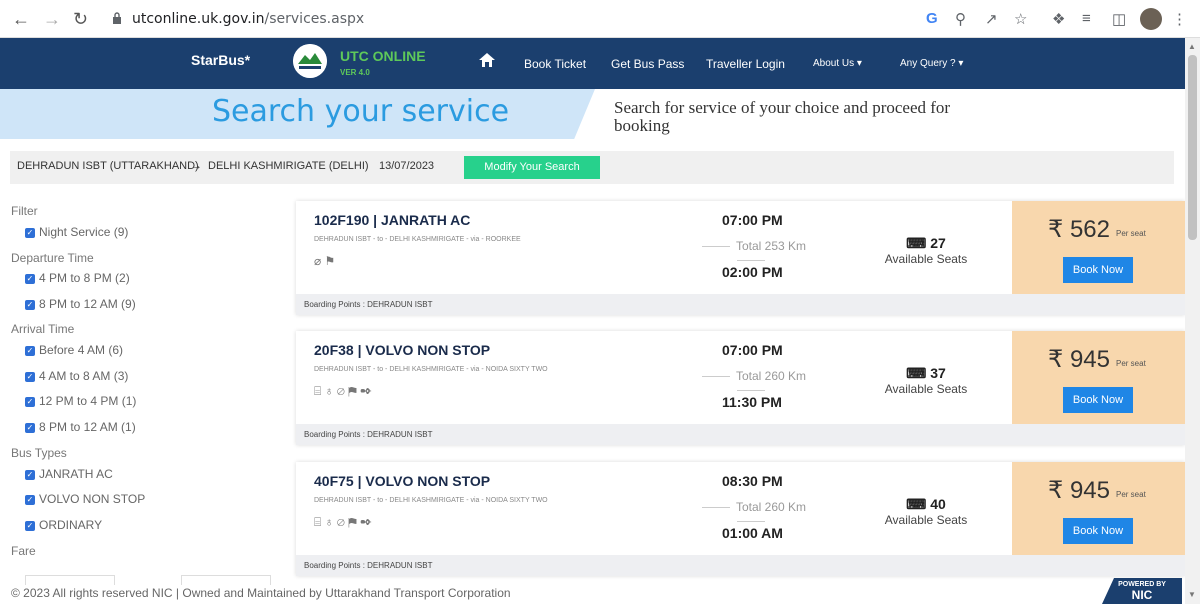 This screenshot has height=604, width=1200. Describe the element at coordinates (931, 63) in the screenshot. I see `nav-any-query: Any Query ? ▾` at that location.